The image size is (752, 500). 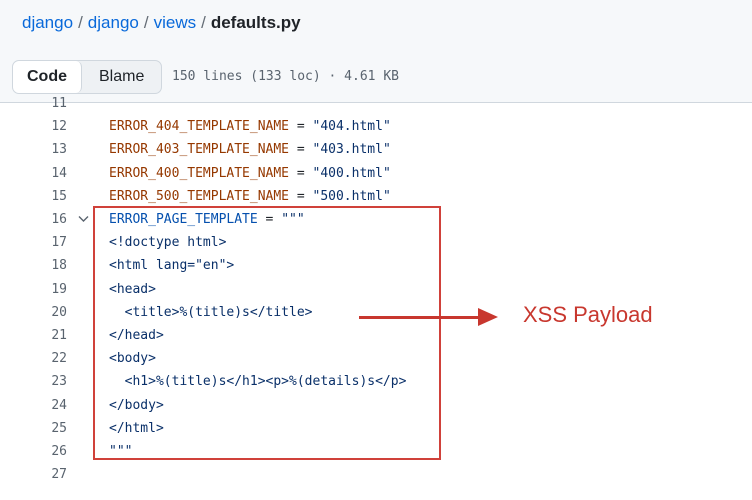 What do you see at coordinates (351, 127) in the screenshot?
I see `code-token: "404.html"` at bounding box center [351, 127].